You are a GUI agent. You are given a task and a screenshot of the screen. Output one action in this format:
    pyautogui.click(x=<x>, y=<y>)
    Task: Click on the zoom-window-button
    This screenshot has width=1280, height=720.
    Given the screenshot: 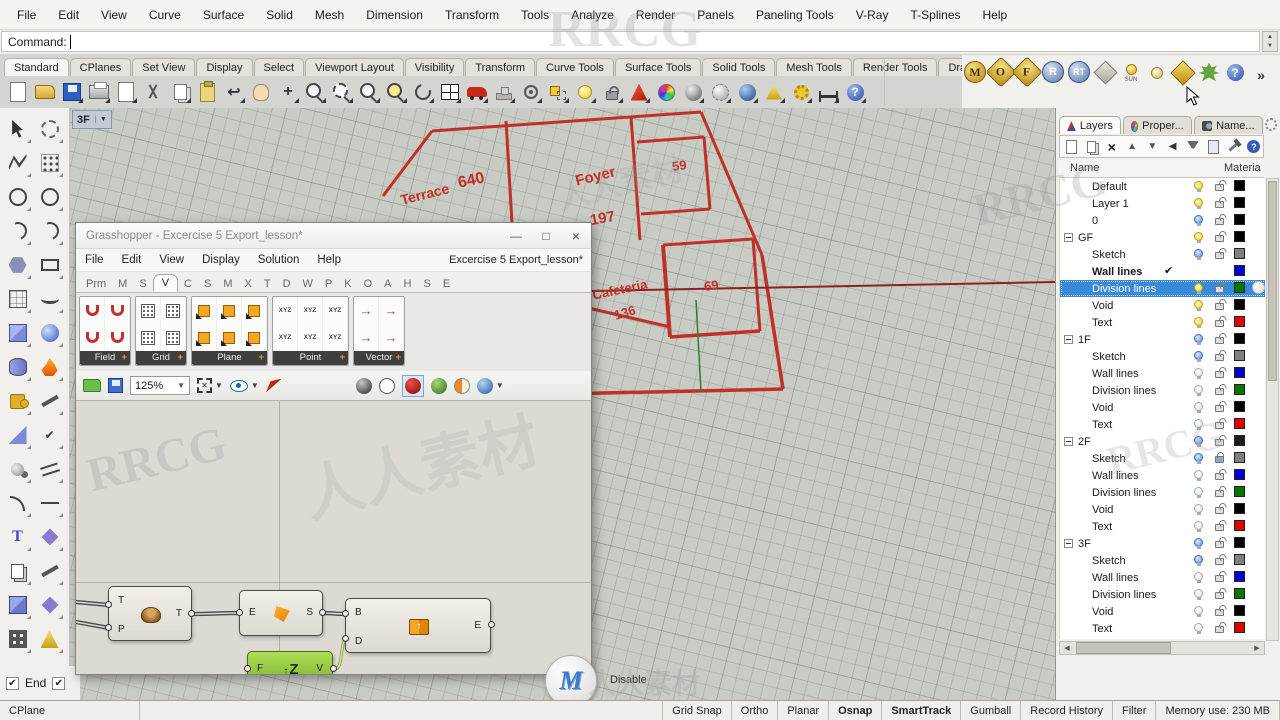 What is the action you would take?
    pyautogui.click(x=369, y=92)
    